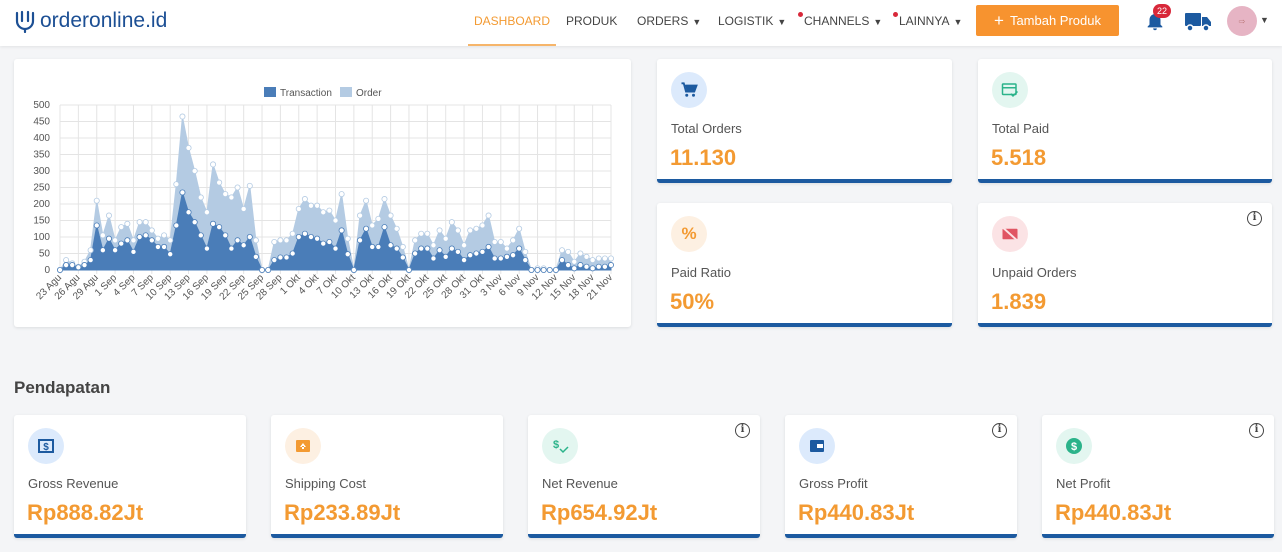 This screenshot has height=552, width=1282. Describe the element at coordinates (41, 204) in the screenshot. I see `y-tick-label: 200` at that location.